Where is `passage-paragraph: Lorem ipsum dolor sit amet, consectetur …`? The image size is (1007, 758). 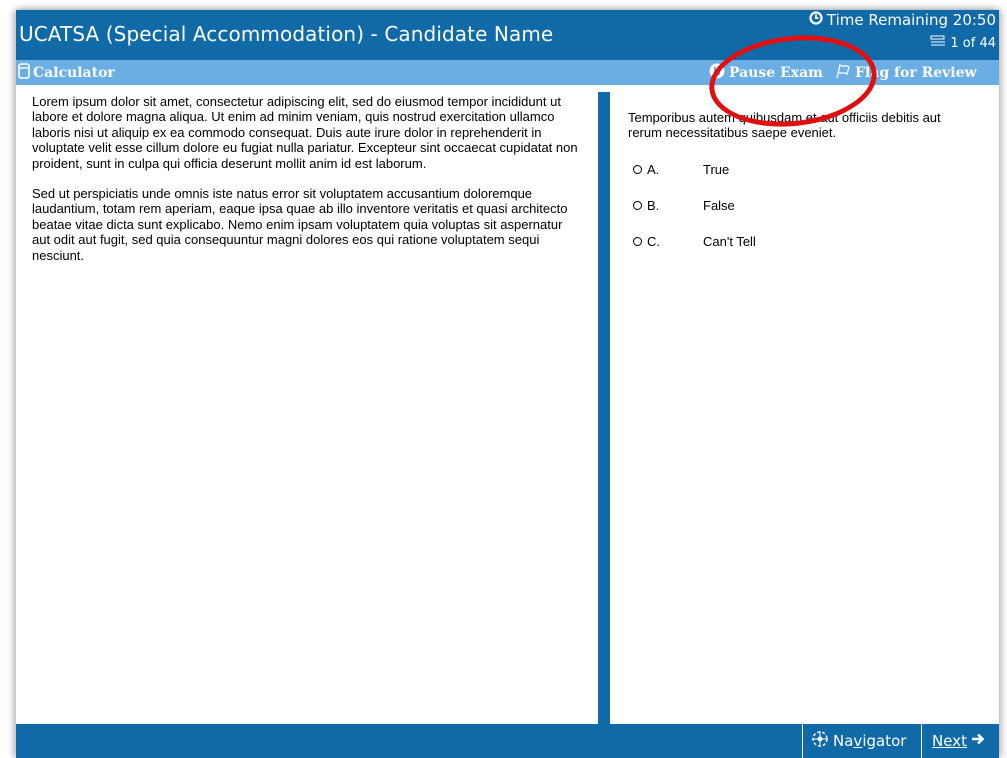
passage-paragraph: Lorem ipsum dolor sit amet, consectetur … is located at coordinates (305, 132).